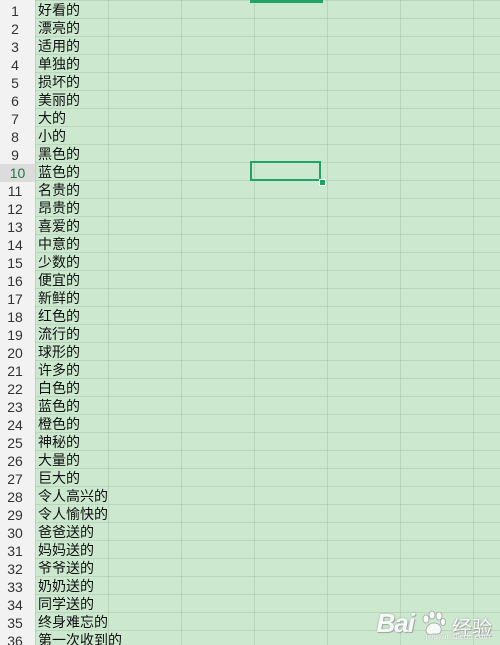 This screenshot has width=500, height=645. I want to click on row-number: 35, so click(15, 623).